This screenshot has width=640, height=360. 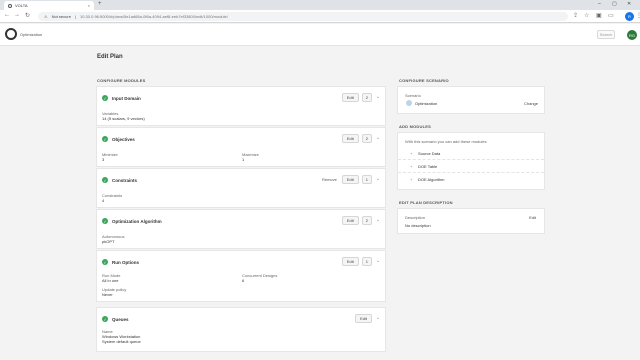 What do you see at coordinates (125, 262) in the screenshot?
I see `module-name: Run Options` at bounding box center [125, 262].